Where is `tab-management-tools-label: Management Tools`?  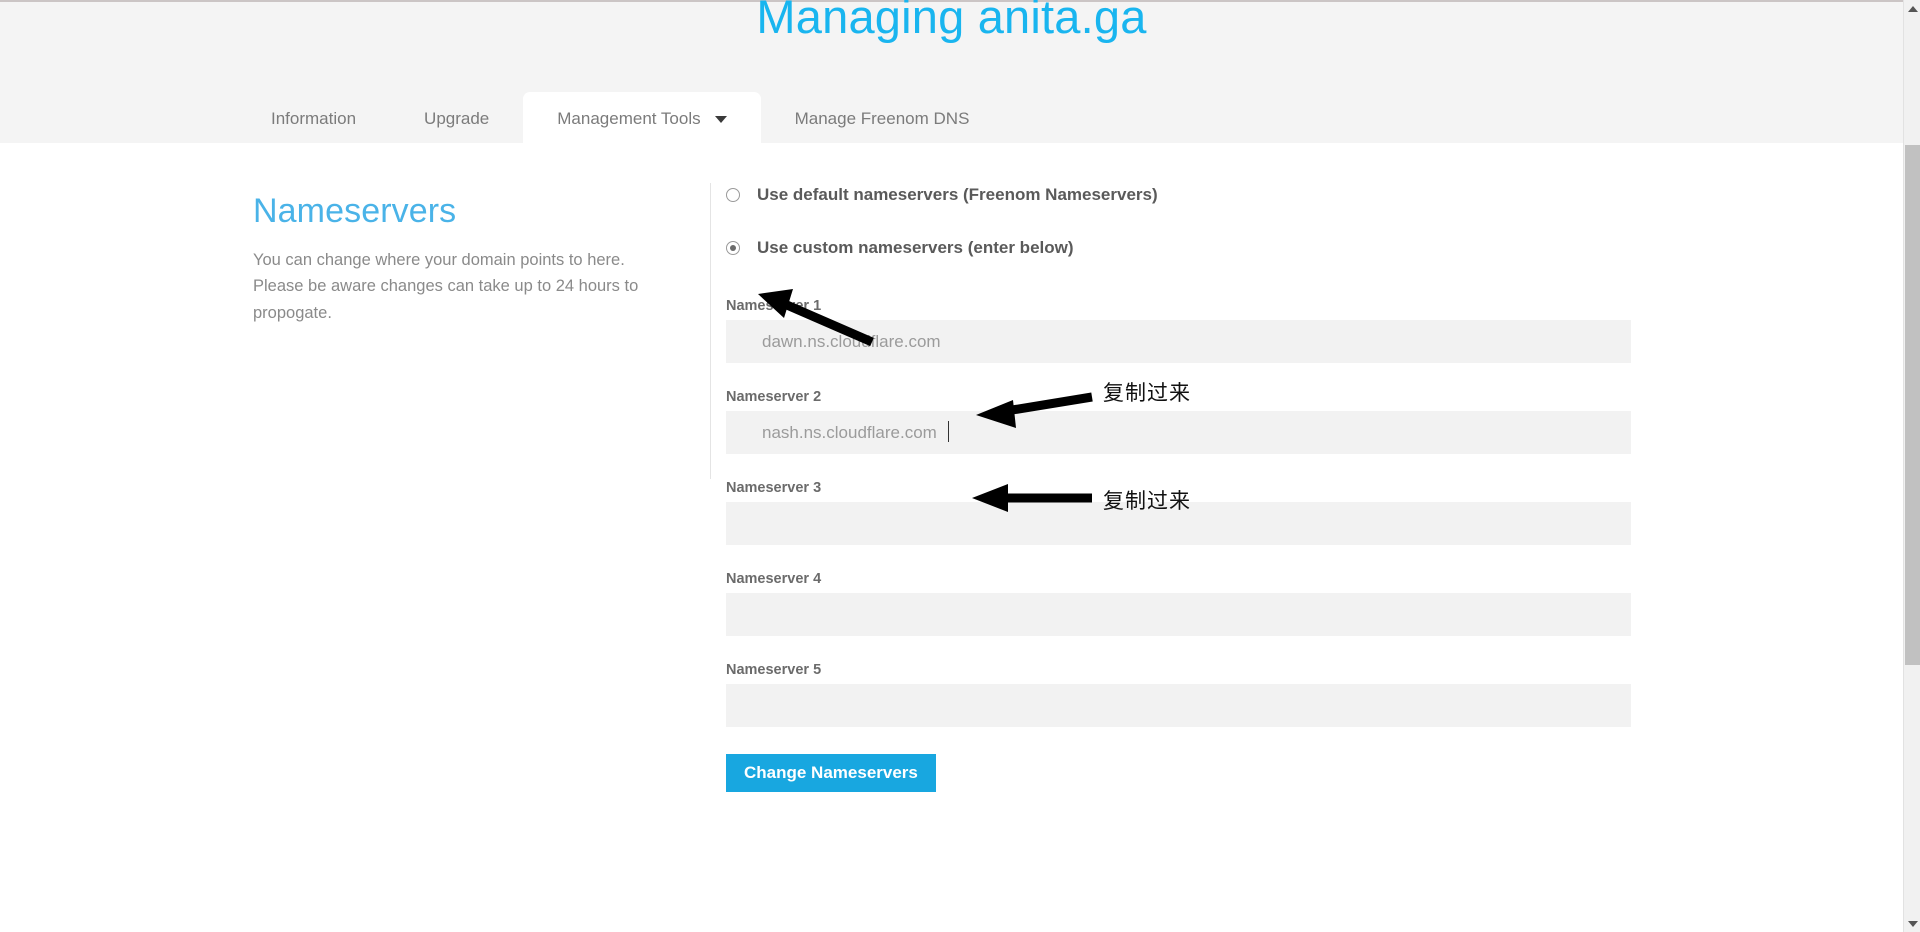 tab-management-tools-label: Management Tools is located at coordinates (629, 118).